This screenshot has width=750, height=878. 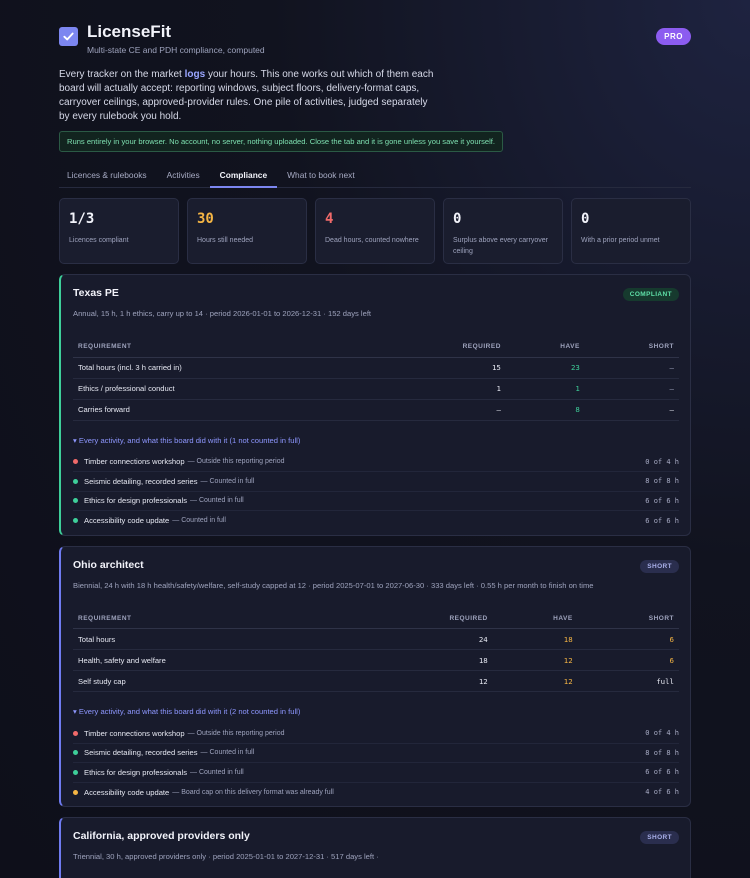 What do you see at coordinates (243, 177) in the screenshot?
I see `tab-compliance: Compliance` at bounding box center [243, 177].